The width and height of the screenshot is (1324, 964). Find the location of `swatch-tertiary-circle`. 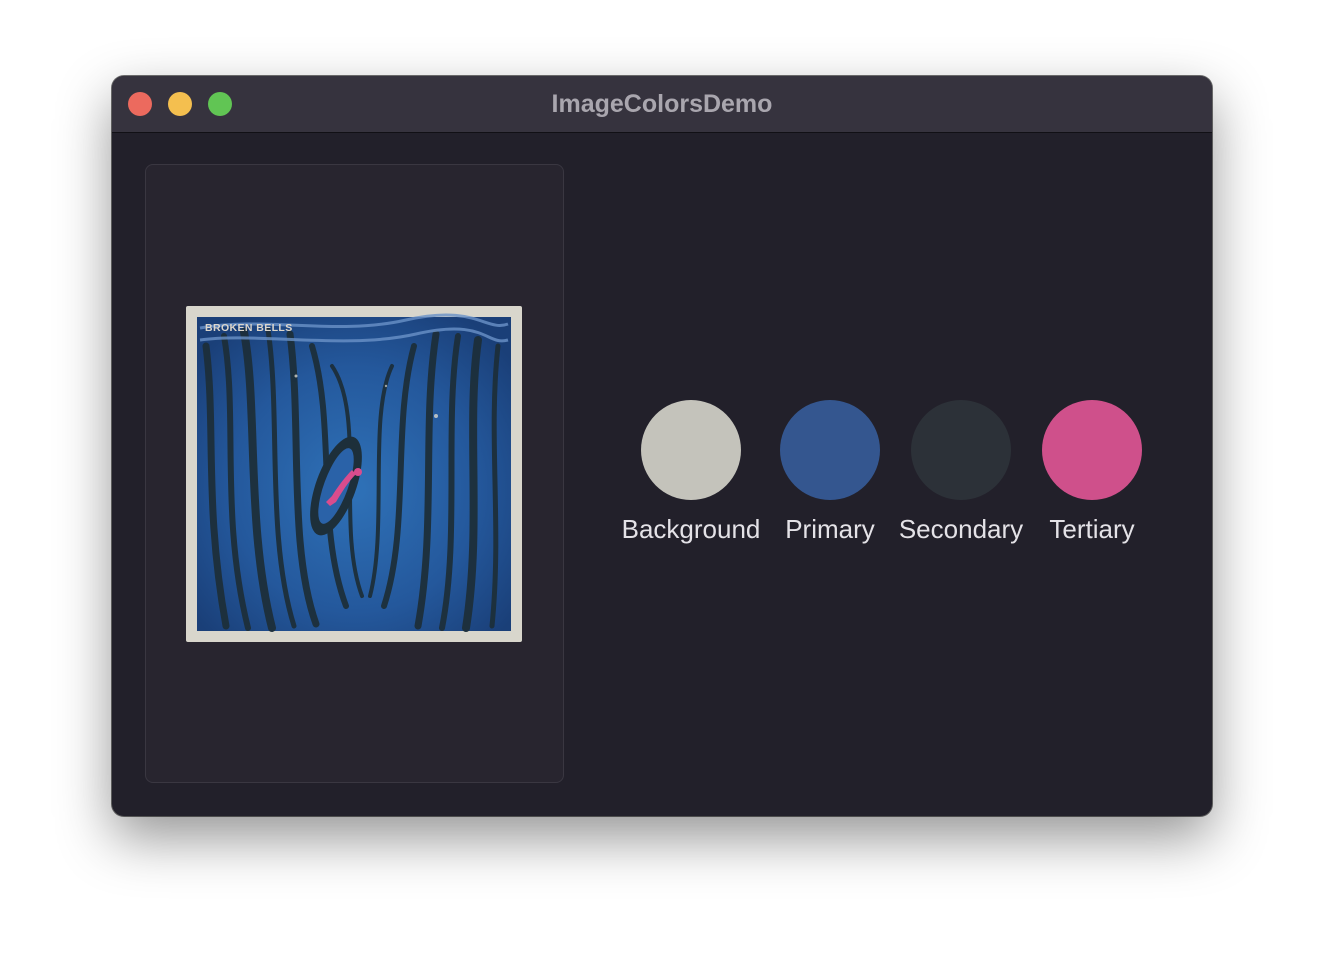

swatch-tertiary-circle is located at coordinates (1092, 450).